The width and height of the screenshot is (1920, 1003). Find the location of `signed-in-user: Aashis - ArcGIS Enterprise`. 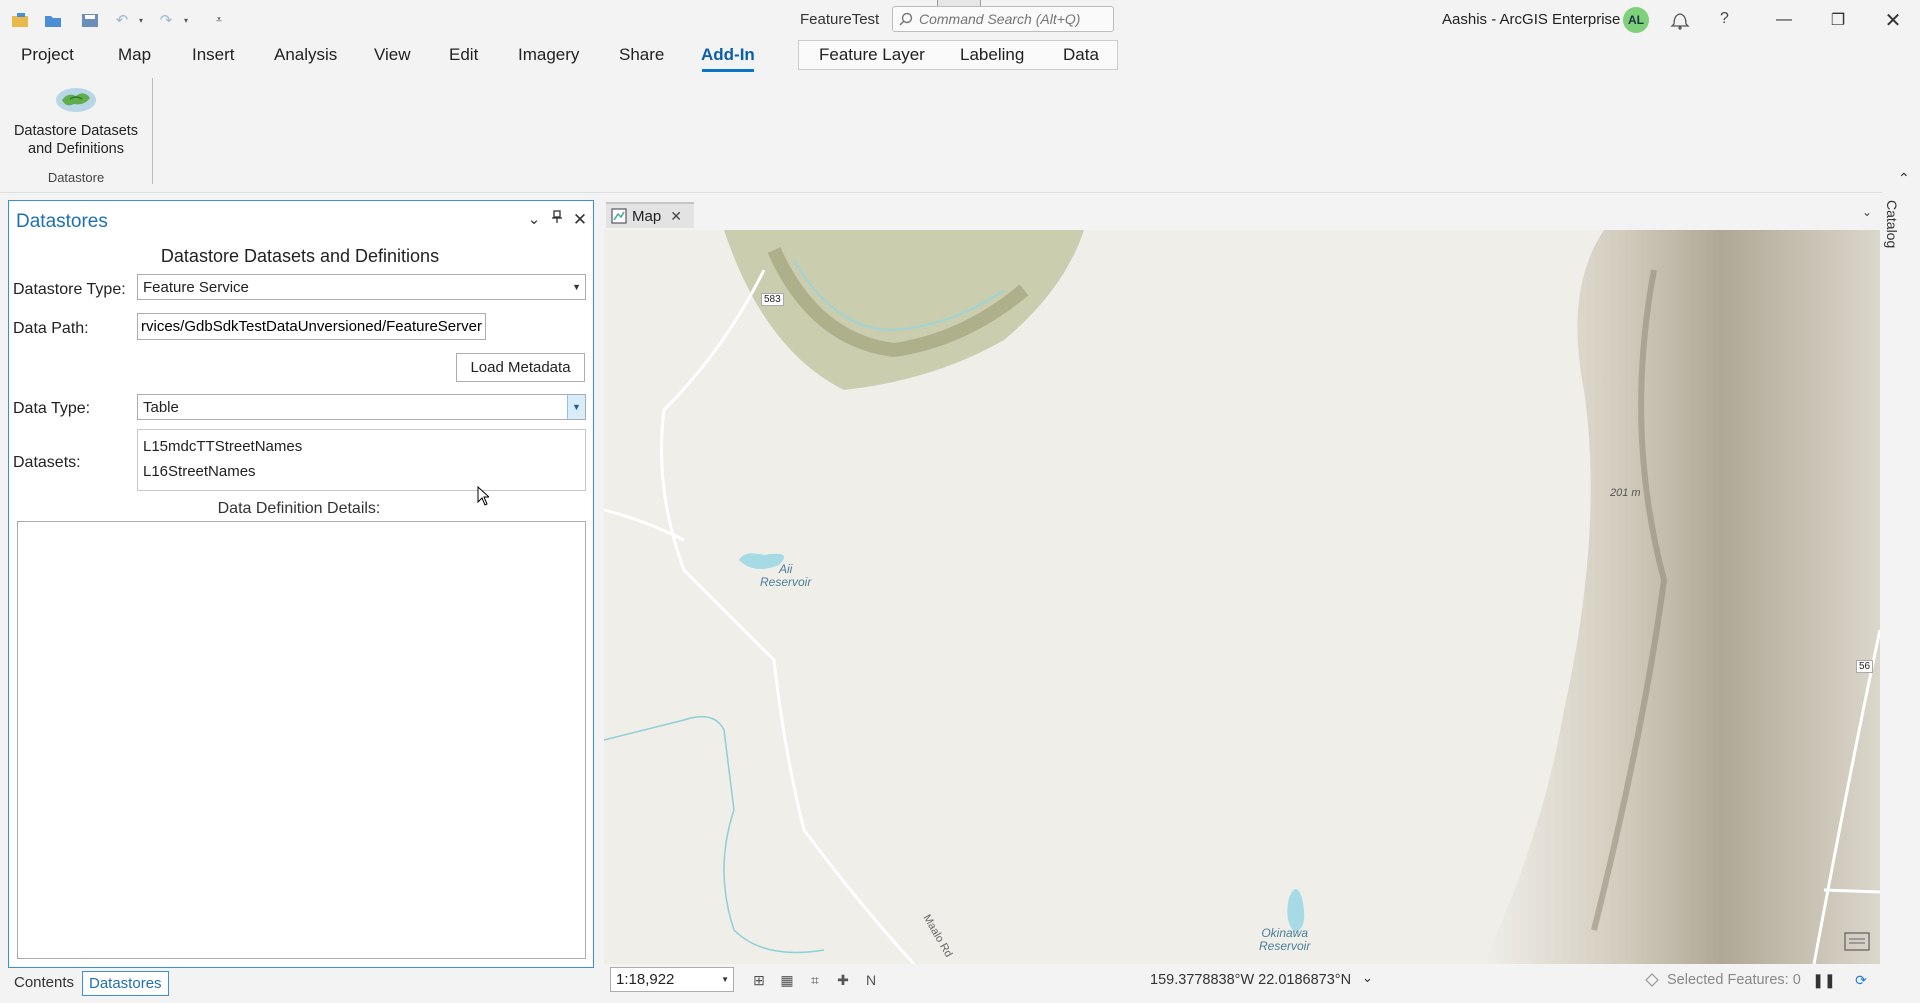

signed-in-user: Aashis - ArcGIS Enterprise is located at coordinates (1531, 19).